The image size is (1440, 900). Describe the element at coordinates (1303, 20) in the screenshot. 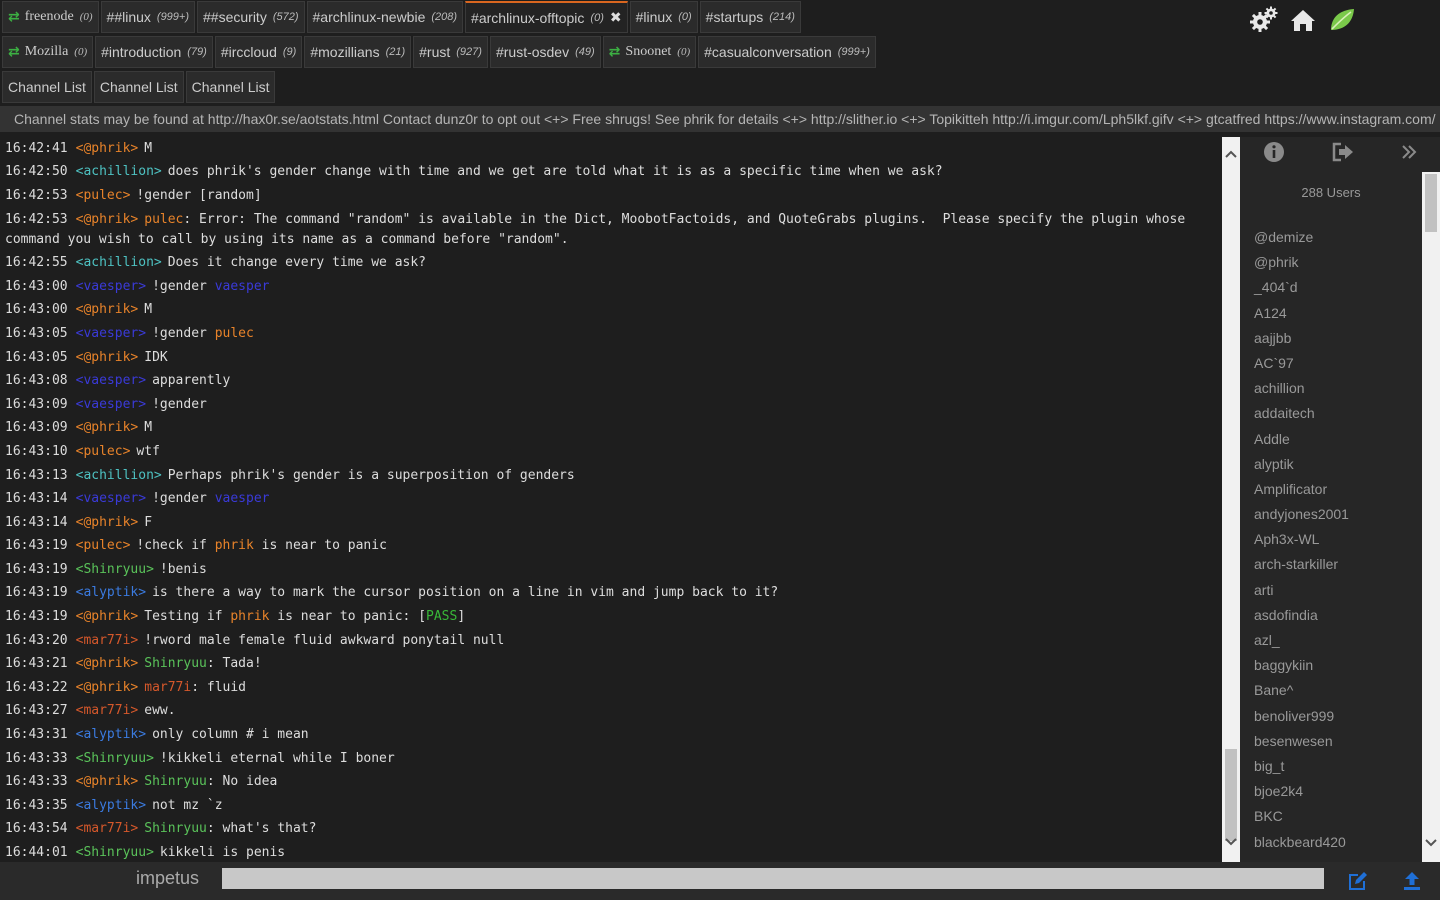

I see `home-icon` at that location.